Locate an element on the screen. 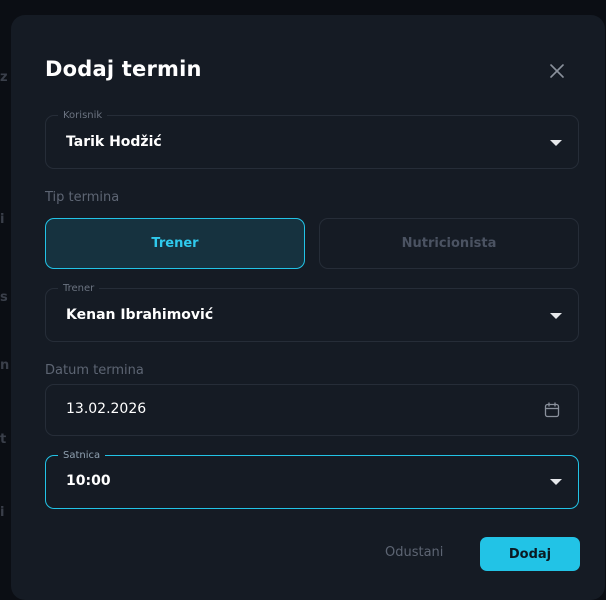 The height and width of the screenshot is (600, 606). date-field: 13.02.2026 is located at coordinates (312, 410).